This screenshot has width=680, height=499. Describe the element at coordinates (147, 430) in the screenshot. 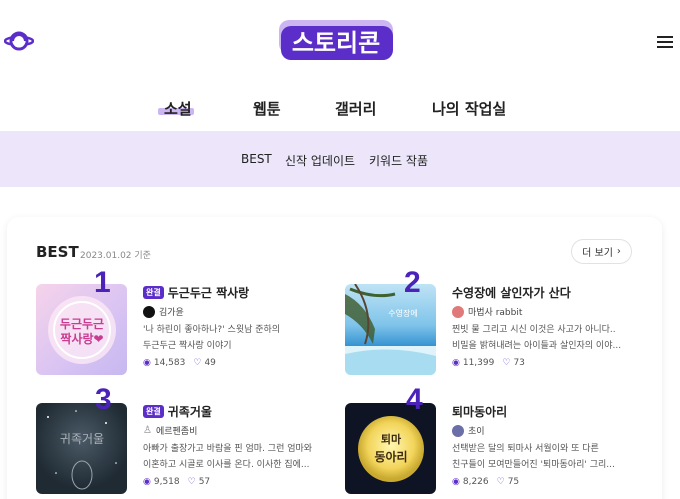

I see `user-icon: ♙` at that location.